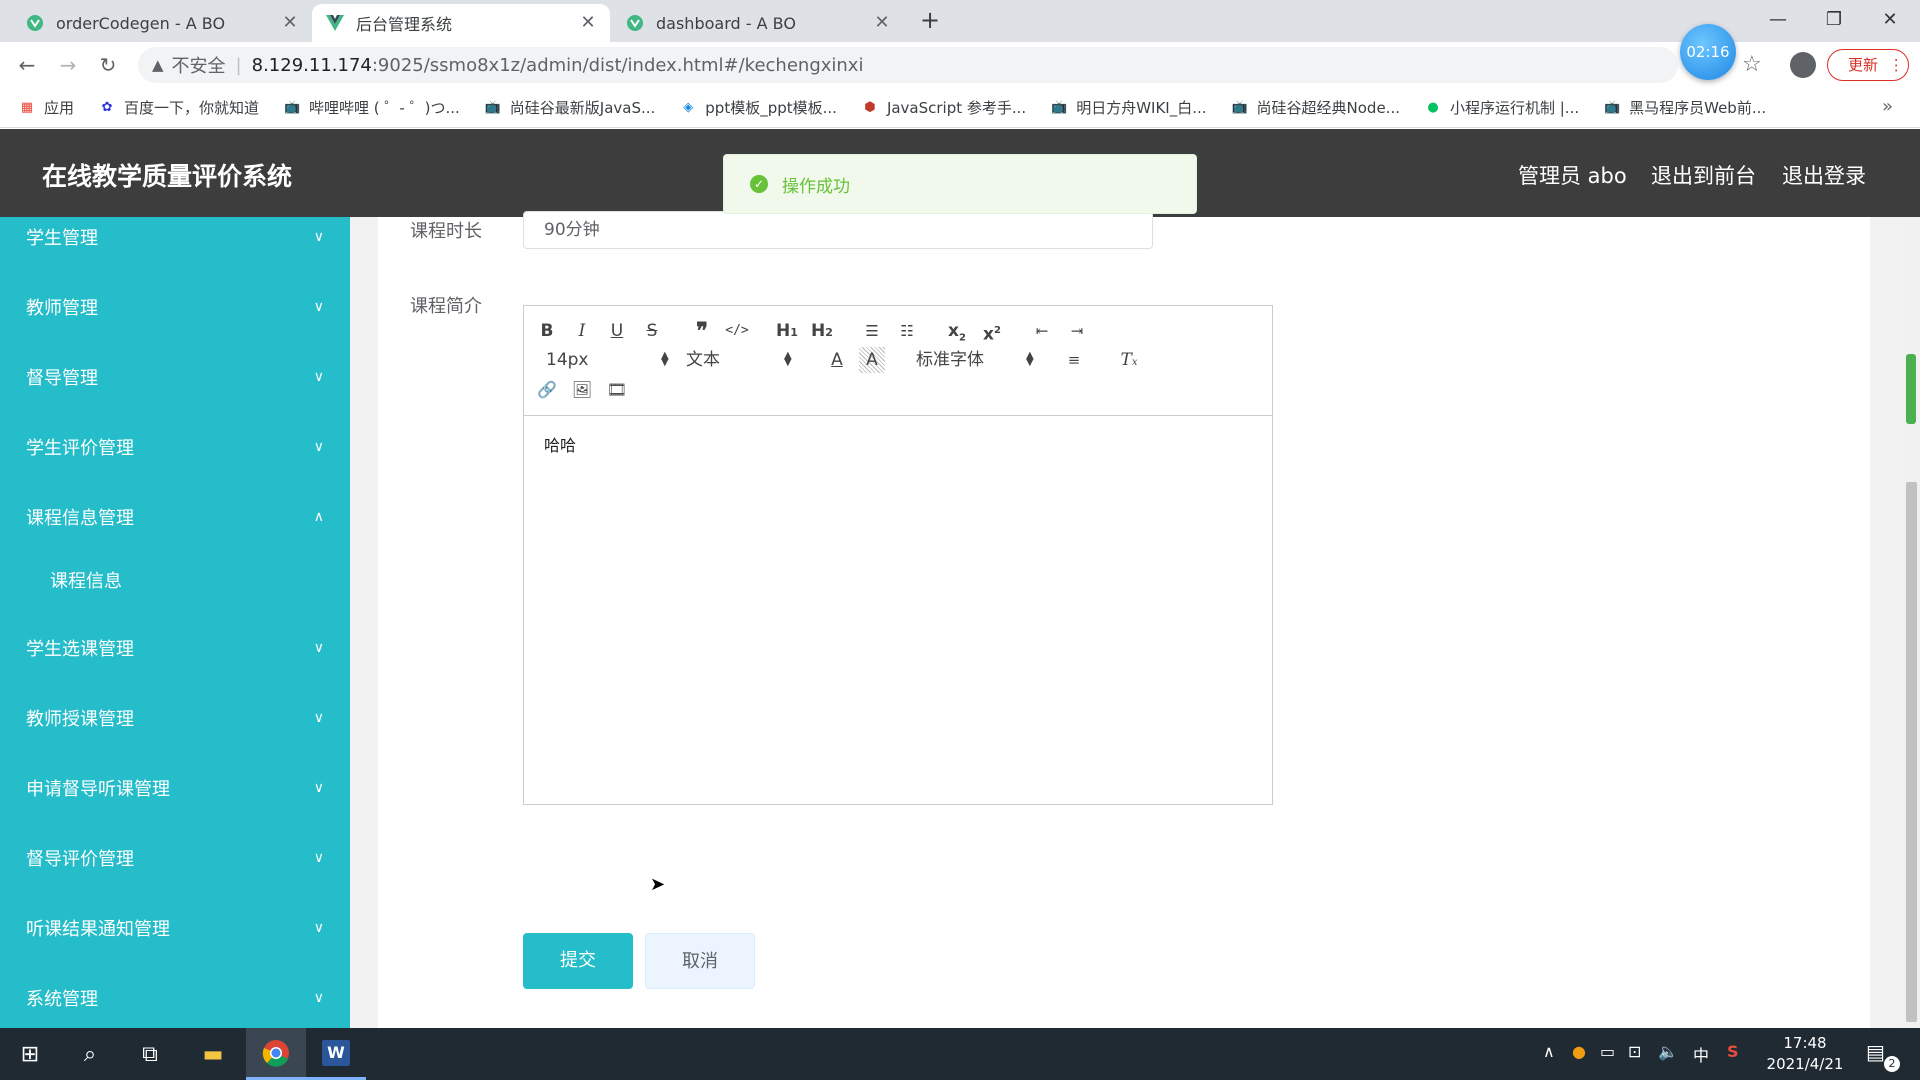 The width and height of the screenshot is (1920, 1080). I want to click on sidebar-item-supervisor: 督导管理 ∨, so click(175, 377).